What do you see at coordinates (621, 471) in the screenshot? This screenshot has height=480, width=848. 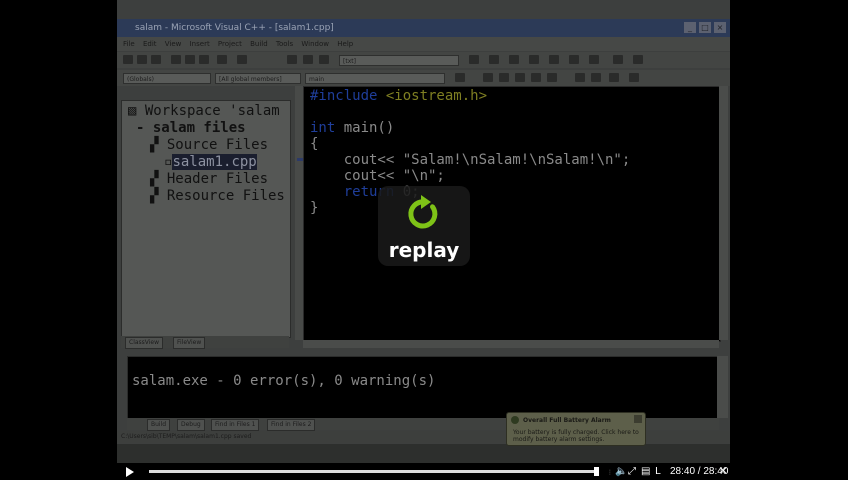 I see `volume-icon: 🔈` at bounding box center [621, 471].